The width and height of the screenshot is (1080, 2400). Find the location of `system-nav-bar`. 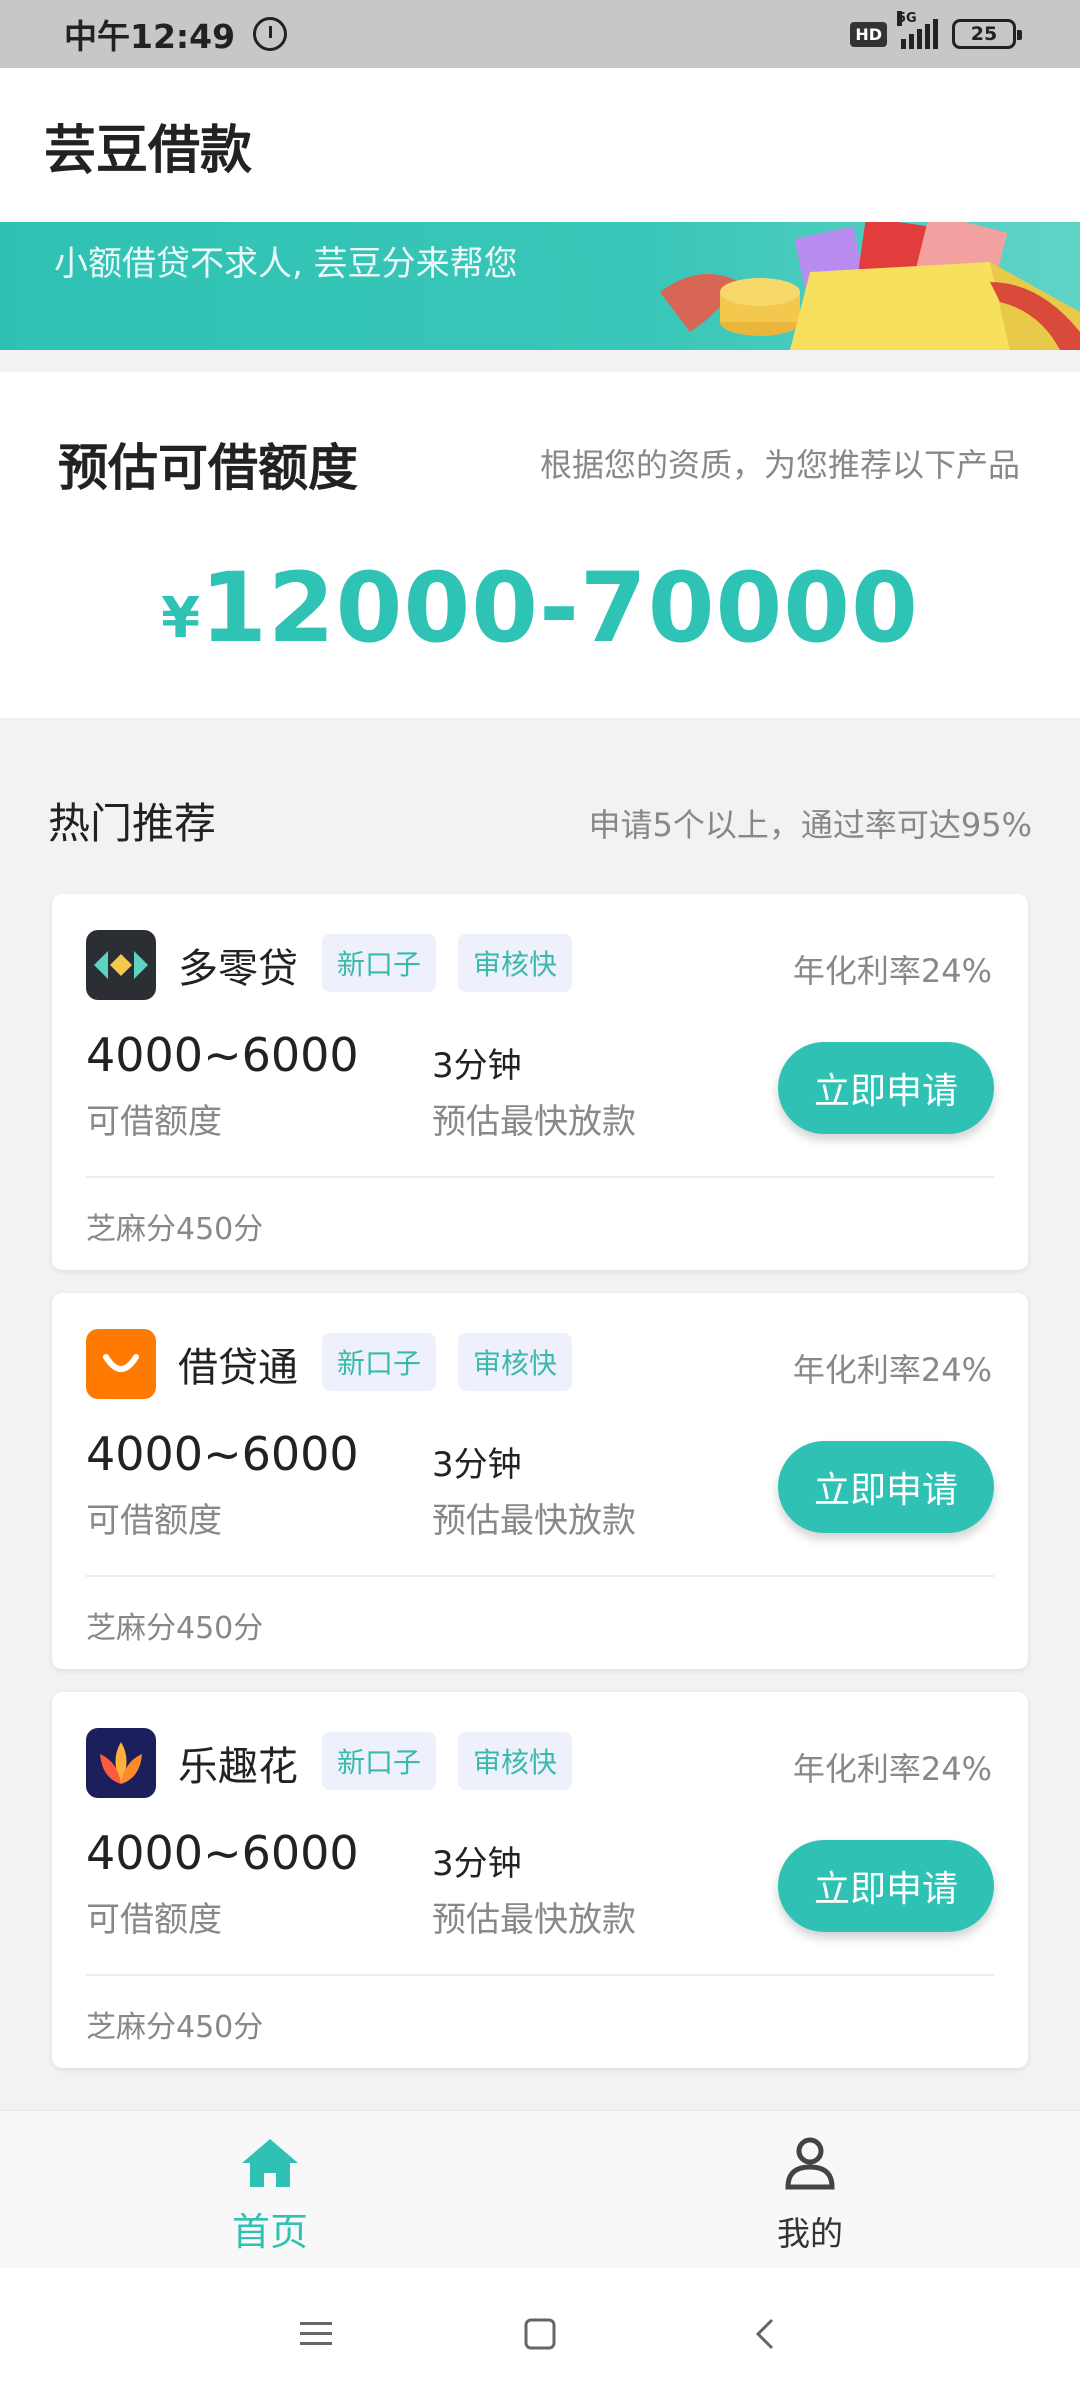

system-nav-bar is located at coordinates (540, 2334).